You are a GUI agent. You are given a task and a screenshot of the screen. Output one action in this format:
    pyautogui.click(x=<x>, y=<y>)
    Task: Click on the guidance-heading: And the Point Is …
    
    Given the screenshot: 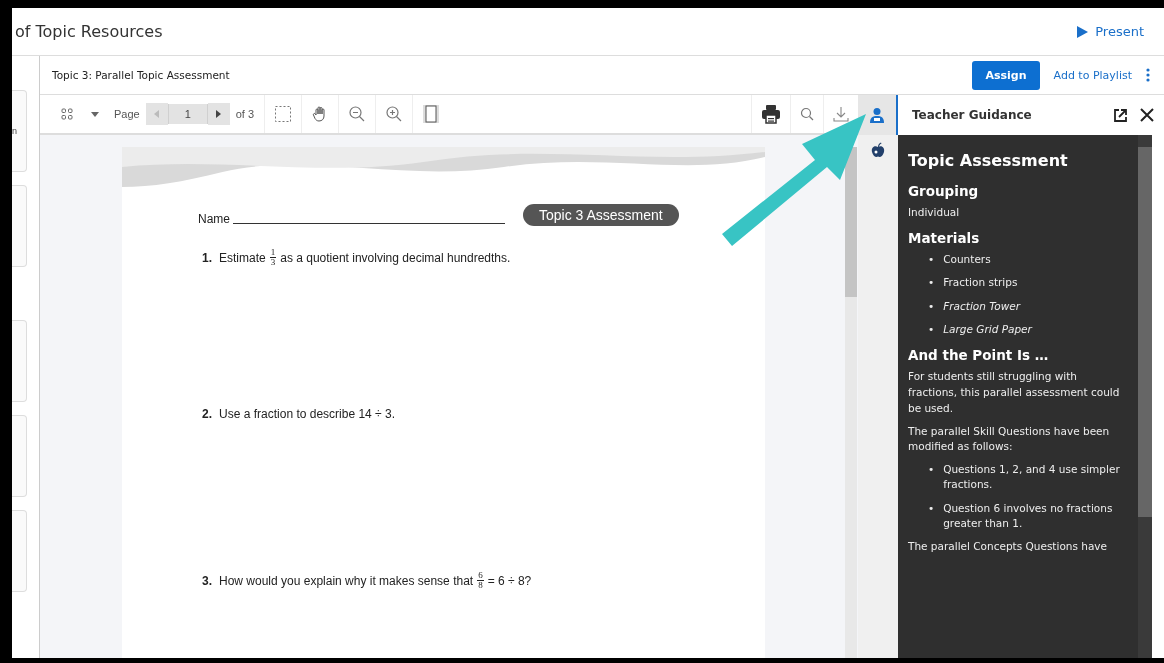 What is the action you would take?
    pyautogui.click(x=979, y=356)
    